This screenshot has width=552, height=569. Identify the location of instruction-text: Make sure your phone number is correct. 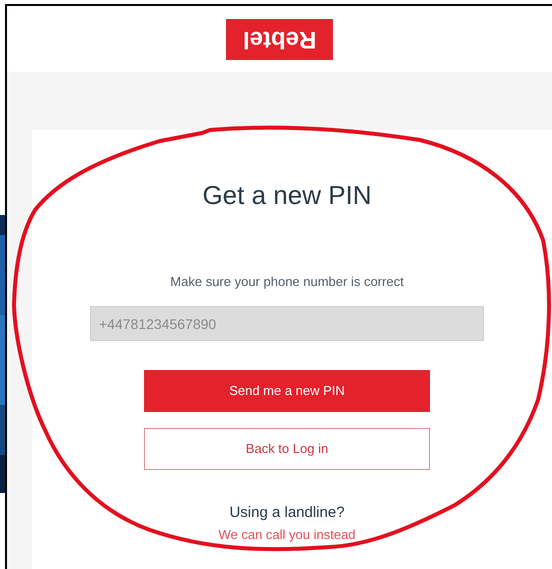
(287, 282).